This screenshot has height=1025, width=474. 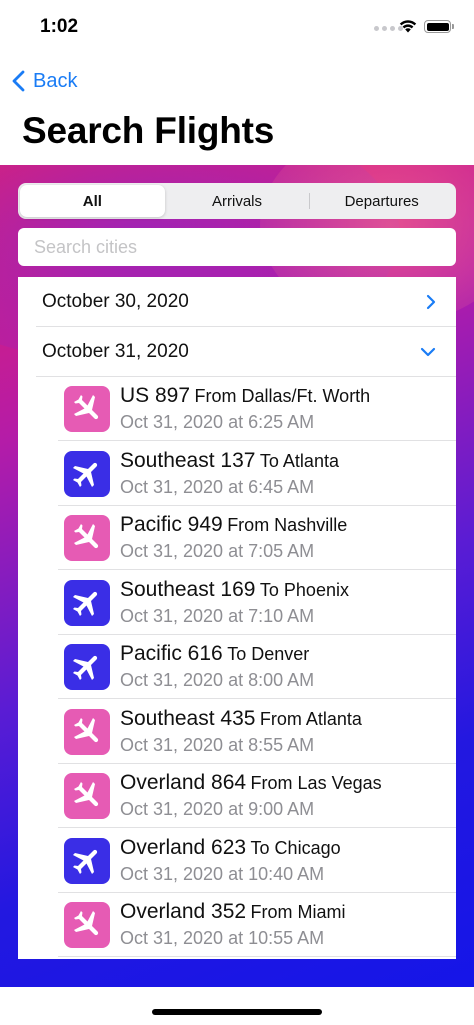 What do you see at coordinates (408, 26) in the screenshot?
I see `wifi-icon` at bounding box center [408, 26].